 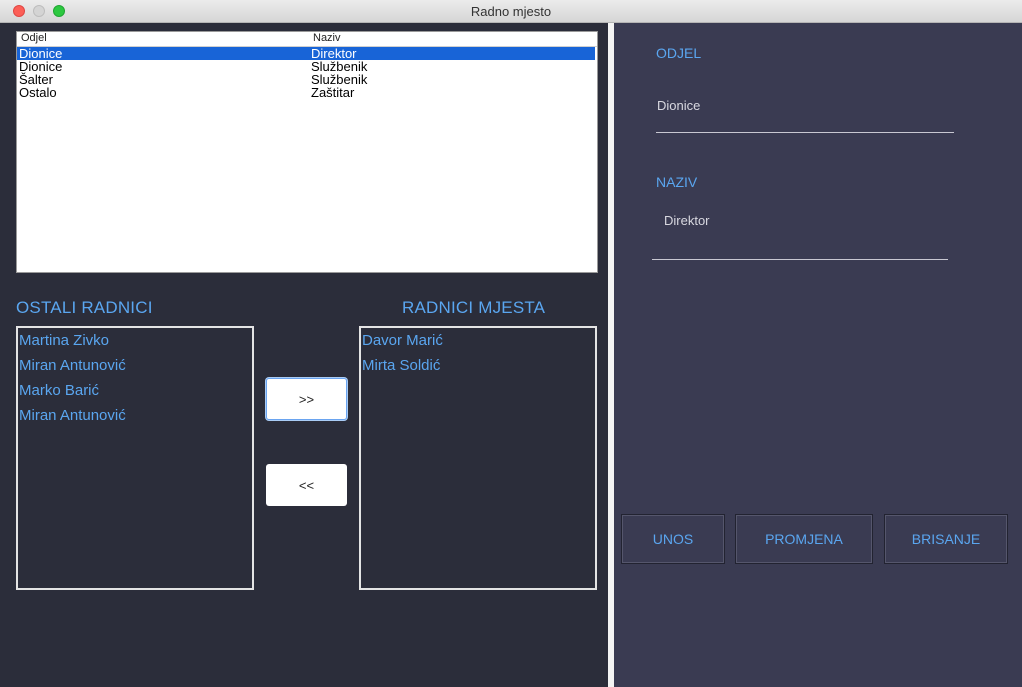 What do you see at coordinates (333, 92) in the screenshot?
I see `cell-naziv: Zaštitar` at bounding box center [333, 92].